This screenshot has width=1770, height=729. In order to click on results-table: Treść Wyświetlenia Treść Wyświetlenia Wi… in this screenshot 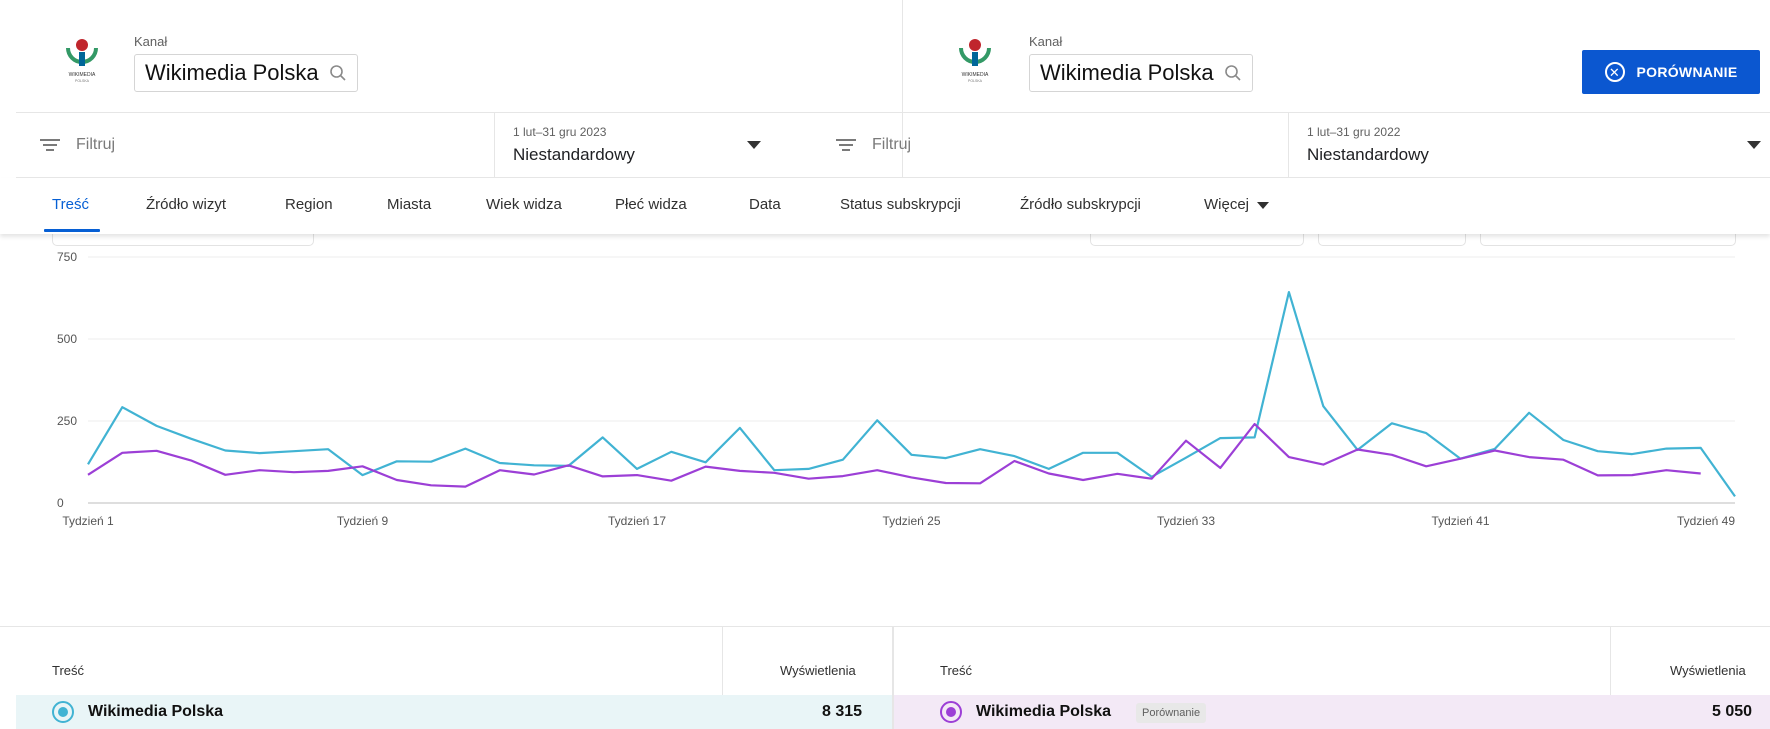, I will do `click(885, 677)`.